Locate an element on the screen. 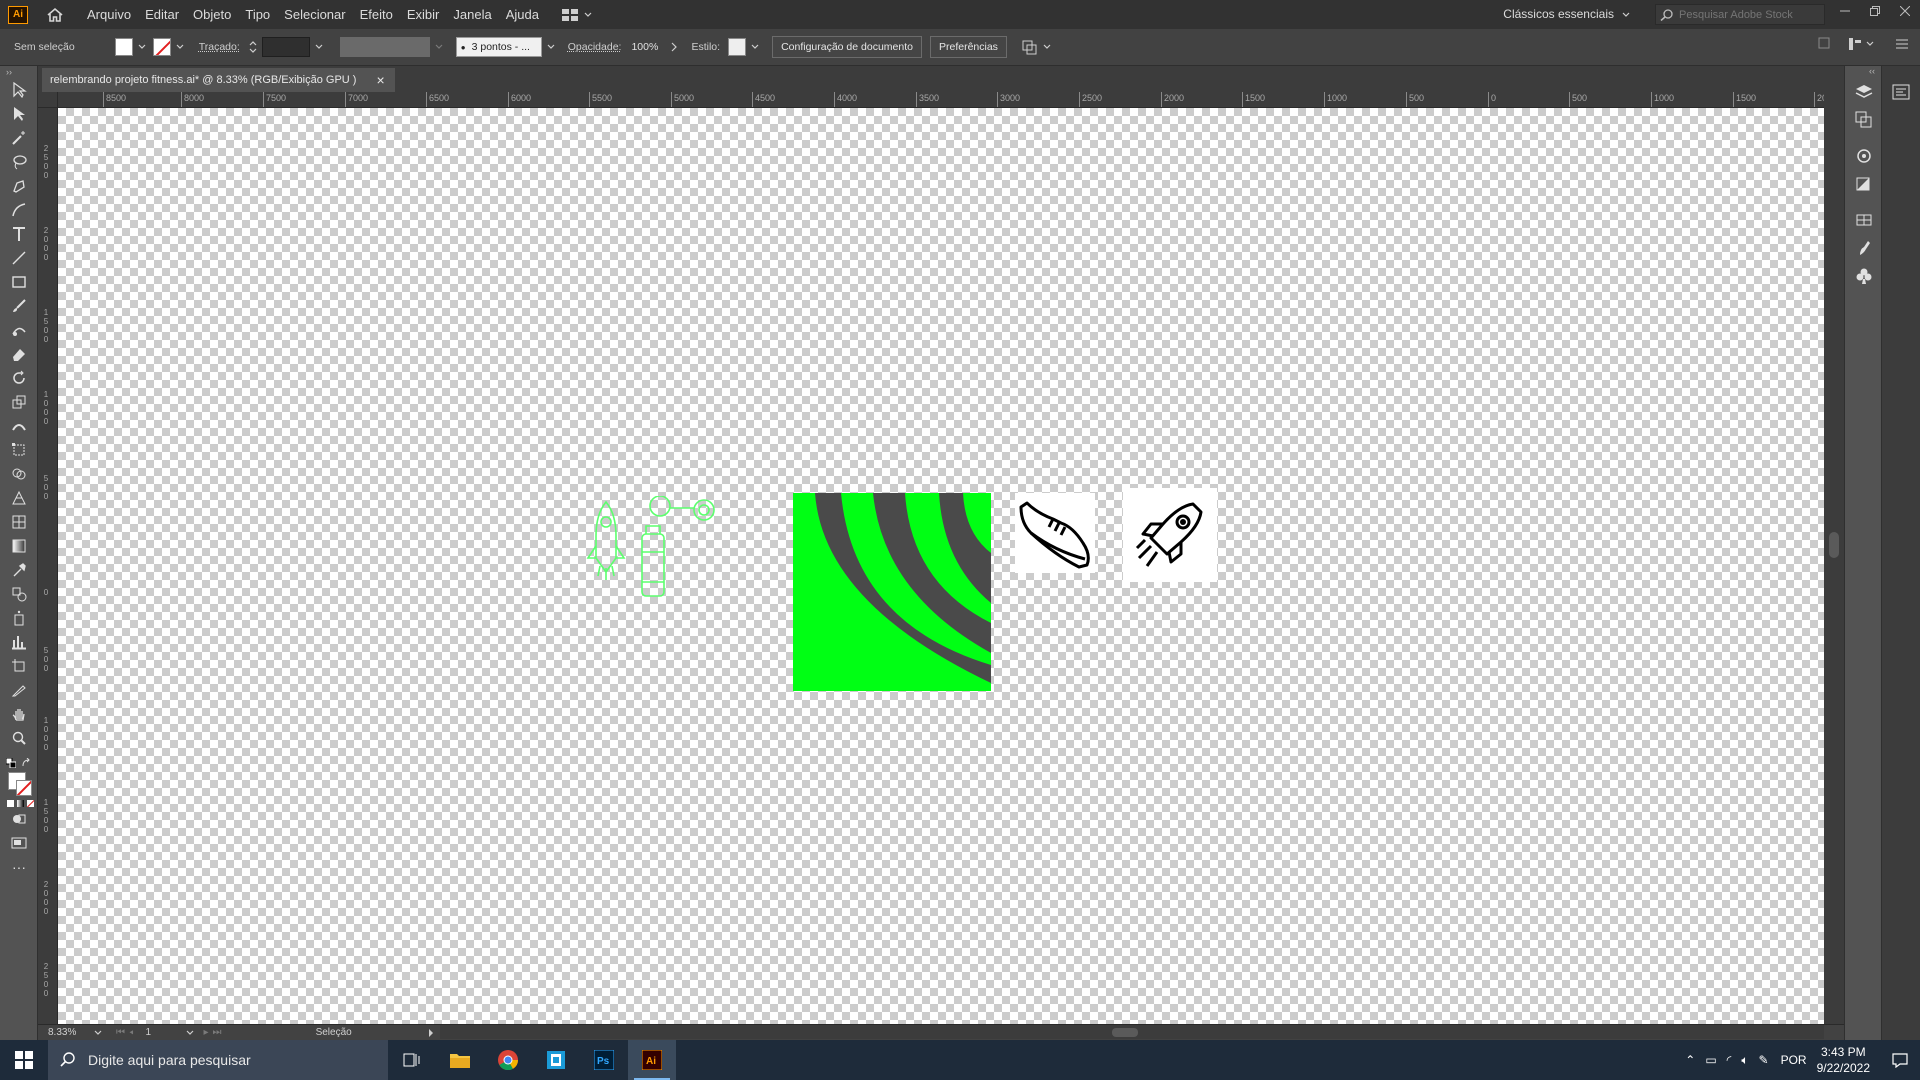 Image resolution: width=1920 pixels, height=1080 pixels. menu-janela: Janela is located at coordinates (472, 14).